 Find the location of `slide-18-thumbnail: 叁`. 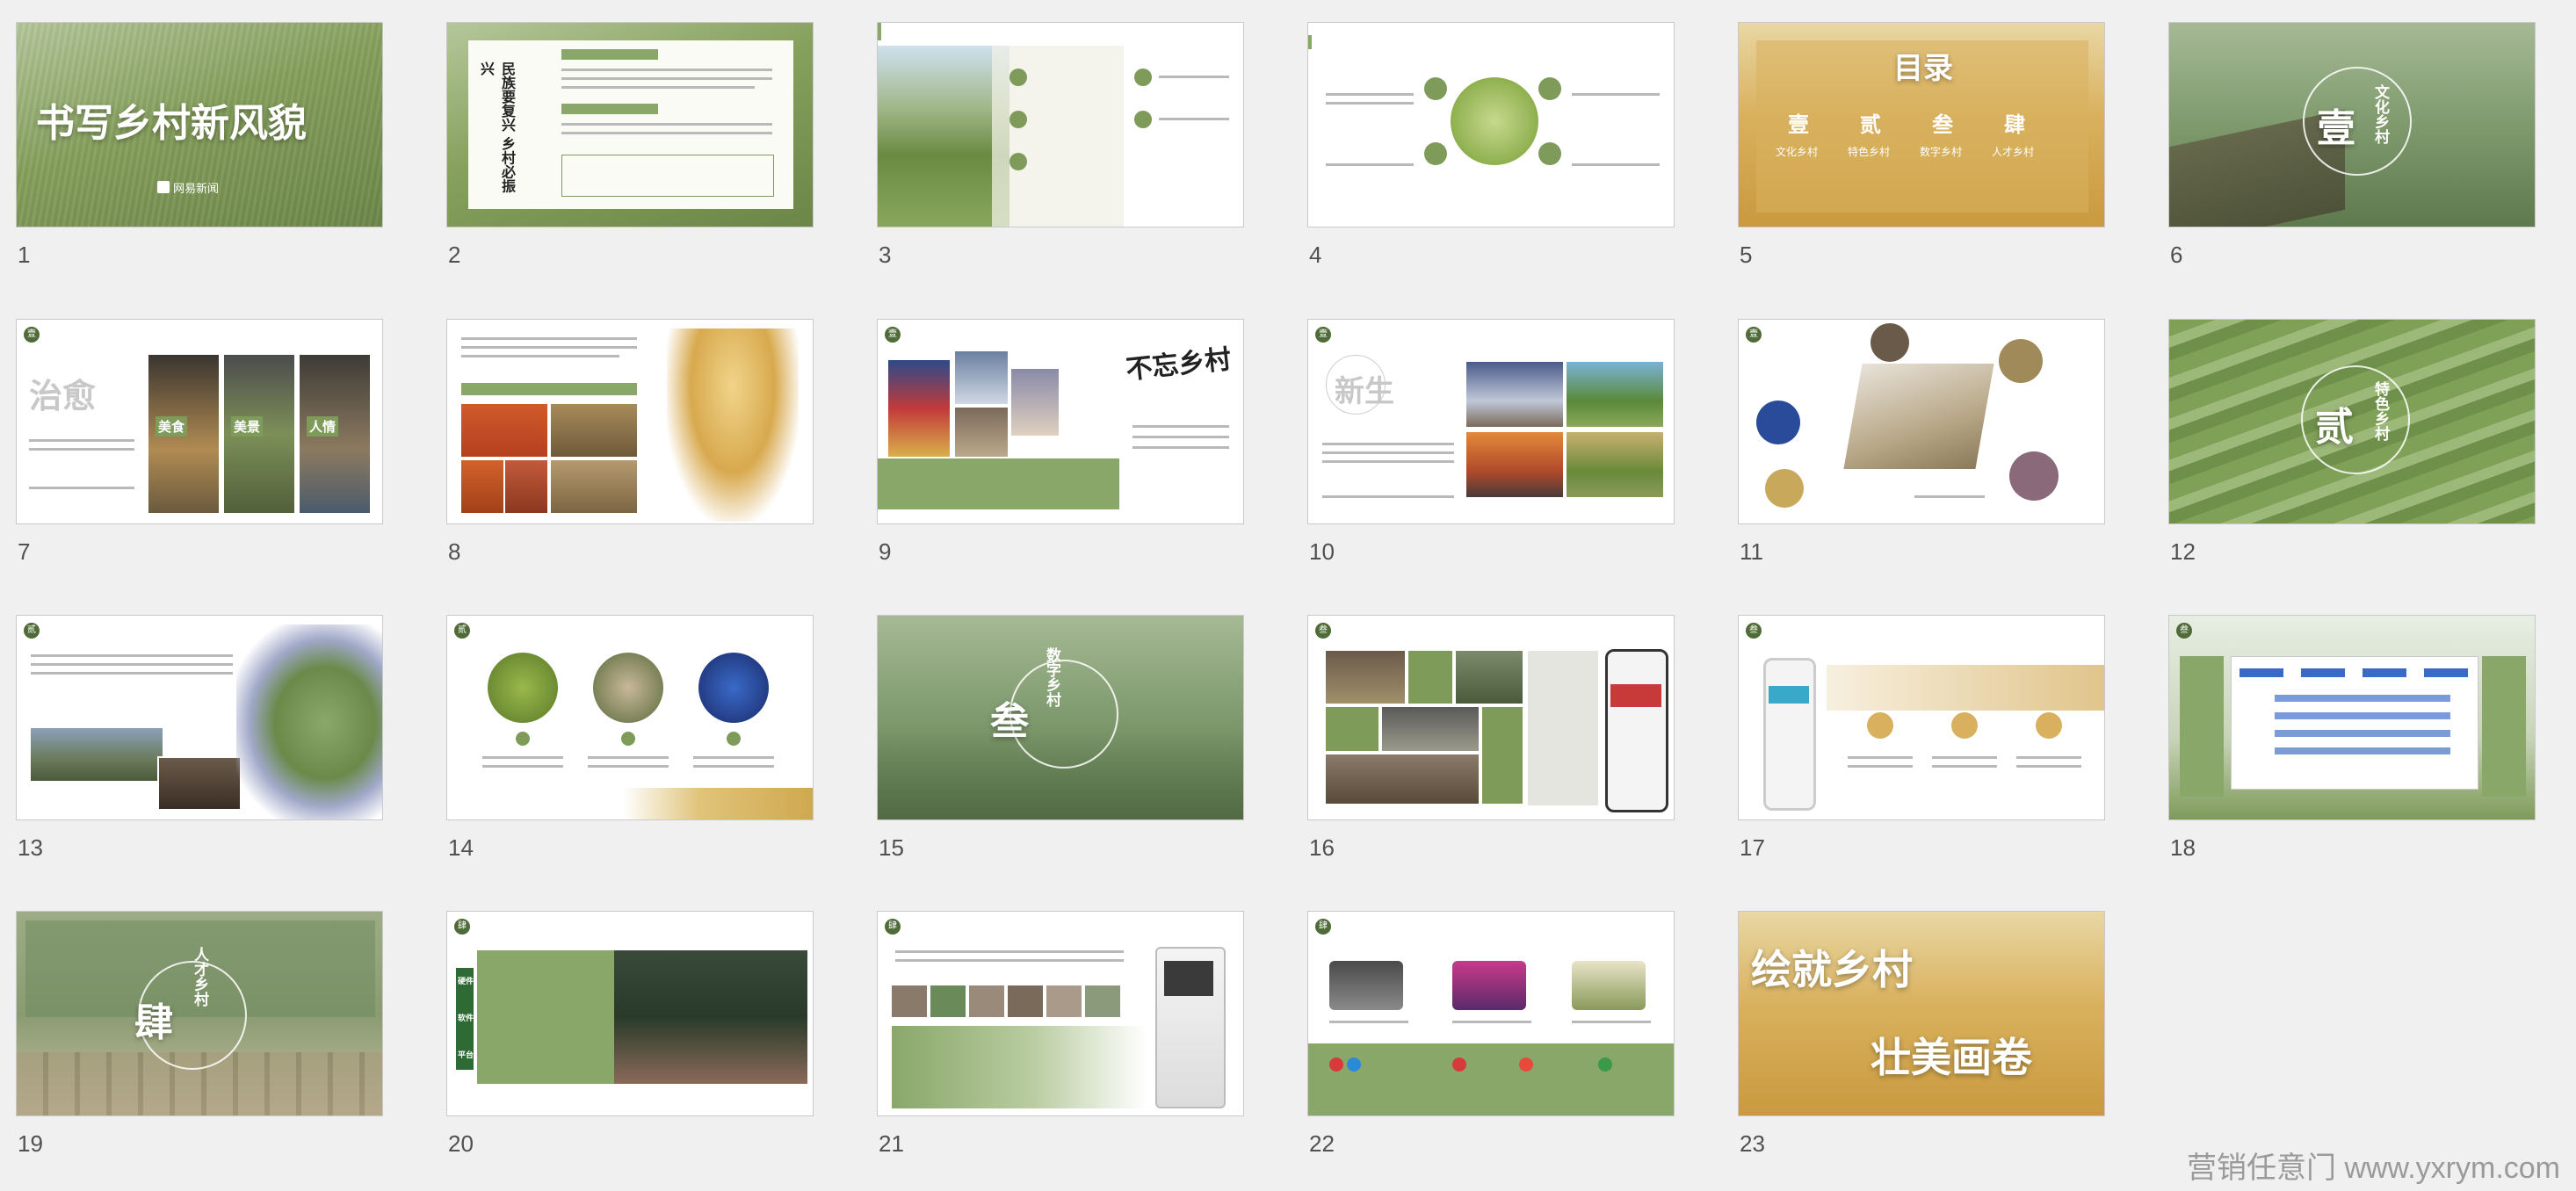

slide-18-thumbnail: 叁 is located at coordinates (2352, 717).